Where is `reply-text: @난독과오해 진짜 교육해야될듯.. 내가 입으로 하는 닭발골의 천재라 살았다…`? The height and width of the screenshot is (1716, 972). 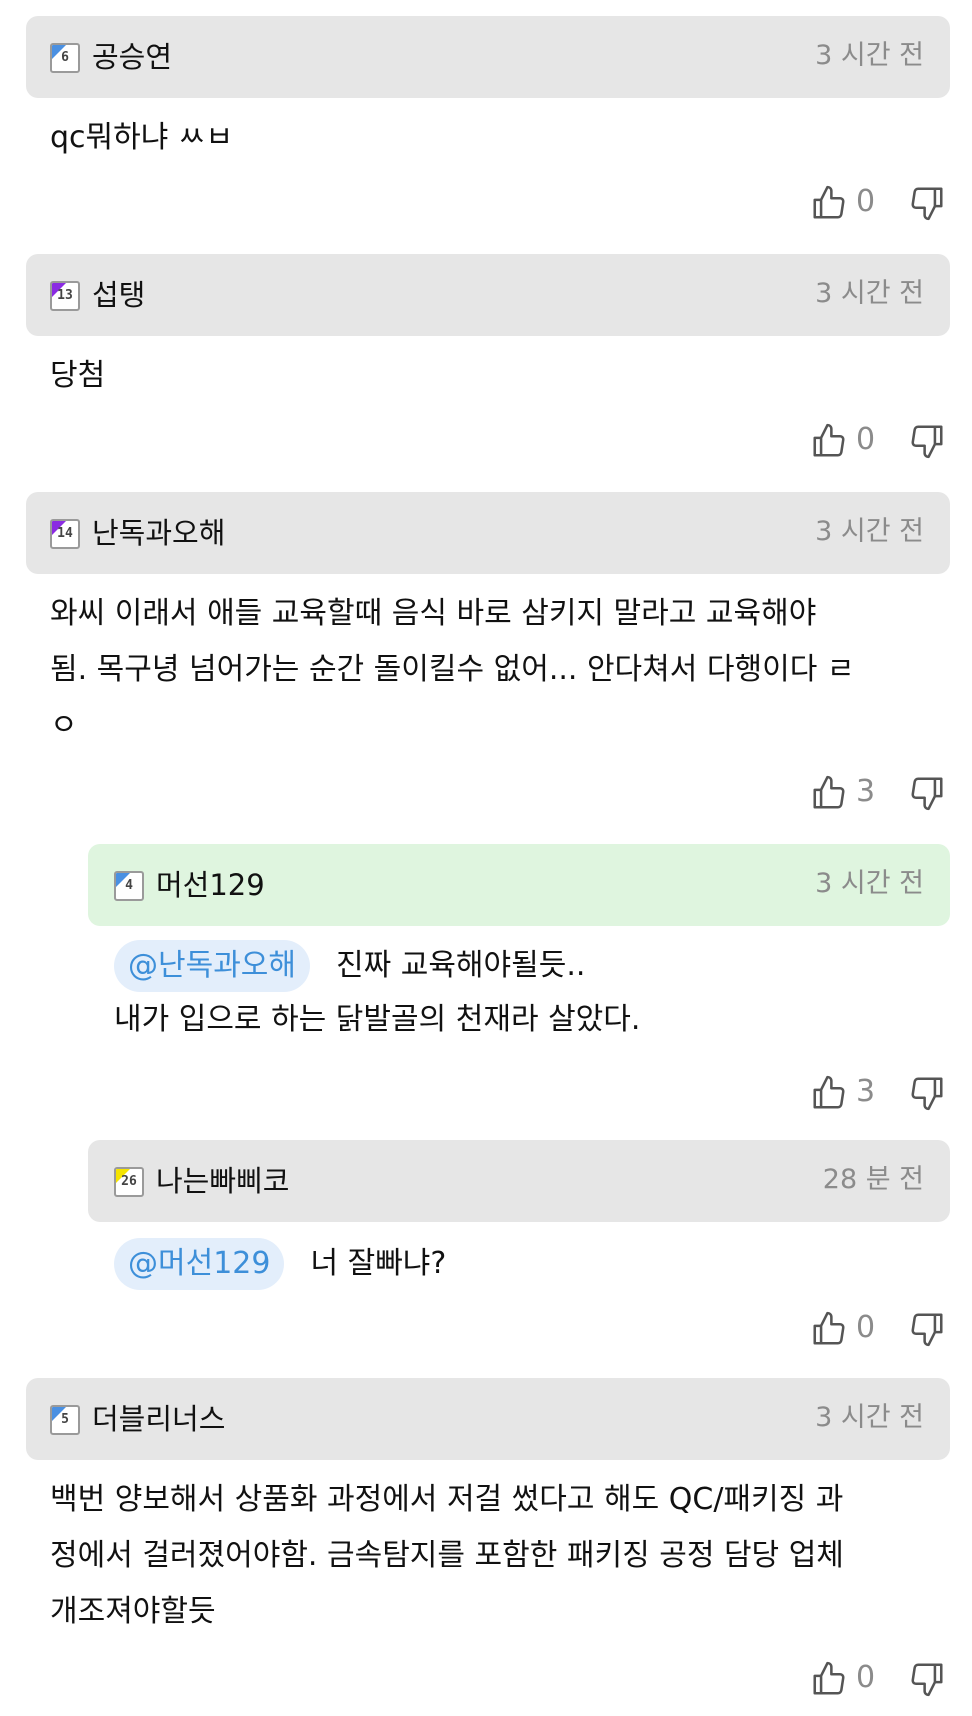
reply-text: @난독과오해 진짜 교육해야될듯.. 내가 입으로 하는 닭발골의 천재라 살았다… is located at coordinates (377, 993).